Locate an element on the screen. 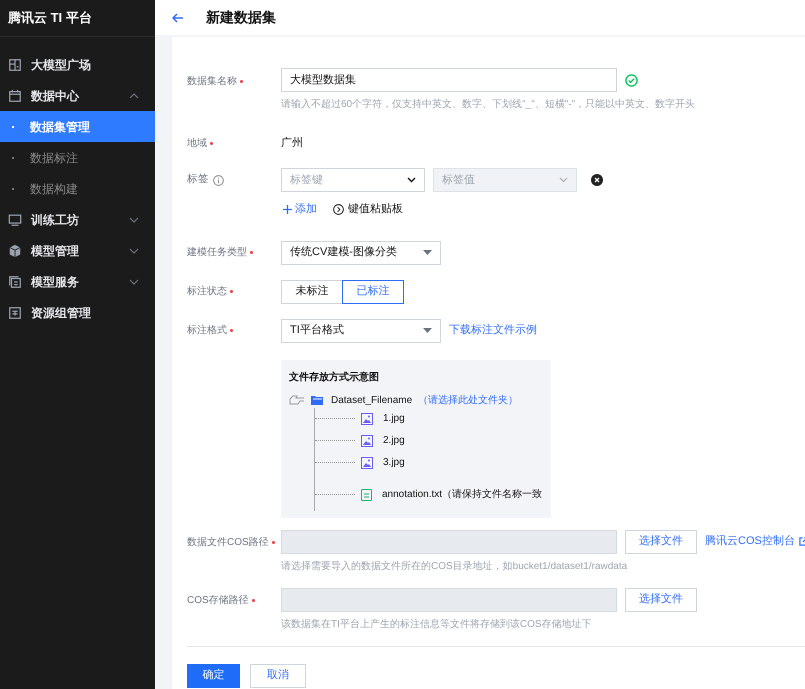  task-type-select: 传统CV建模-图像分类 is located at coordinates (361, 252).